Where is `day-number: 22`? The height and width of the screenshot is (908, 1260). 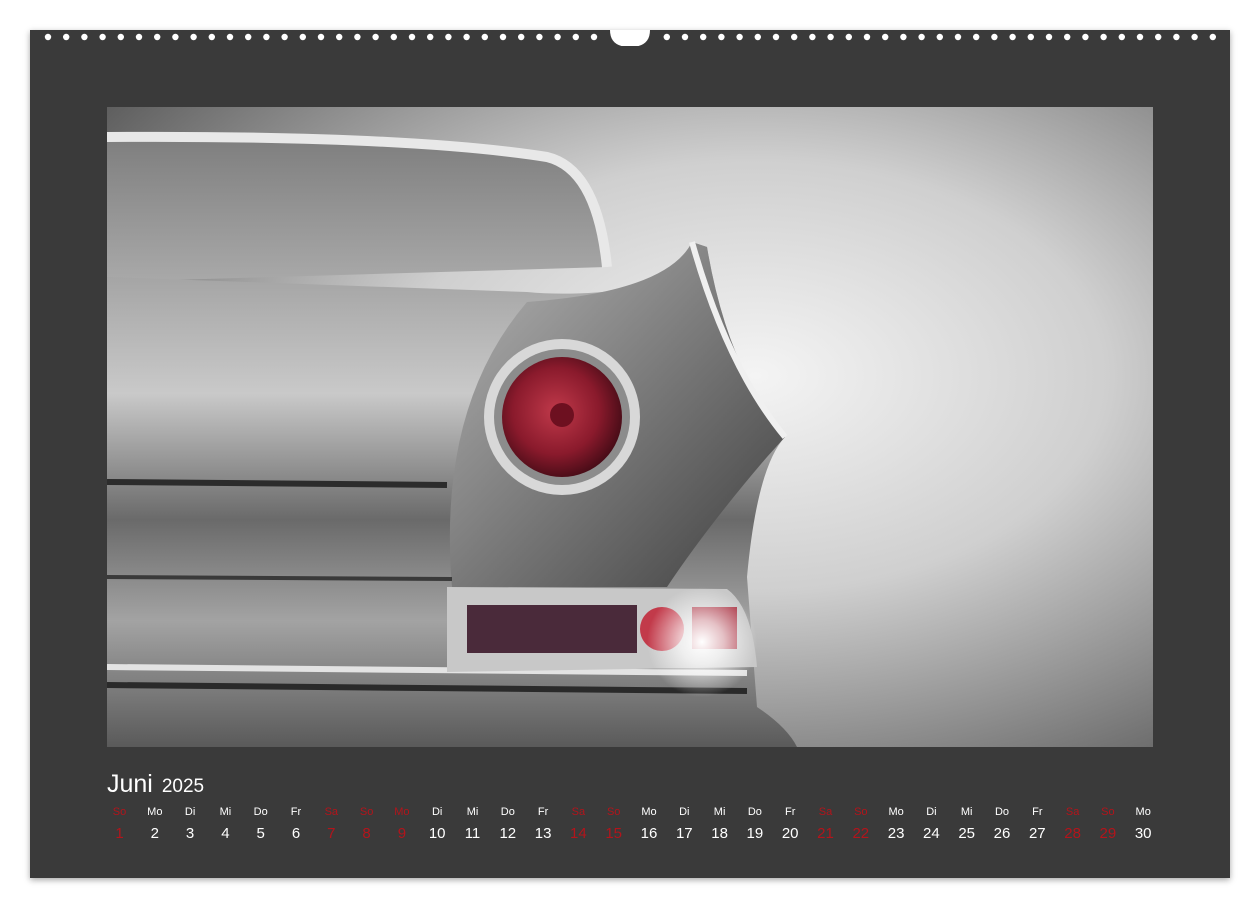 day-number: 22 is located at coordinates (861, 833).